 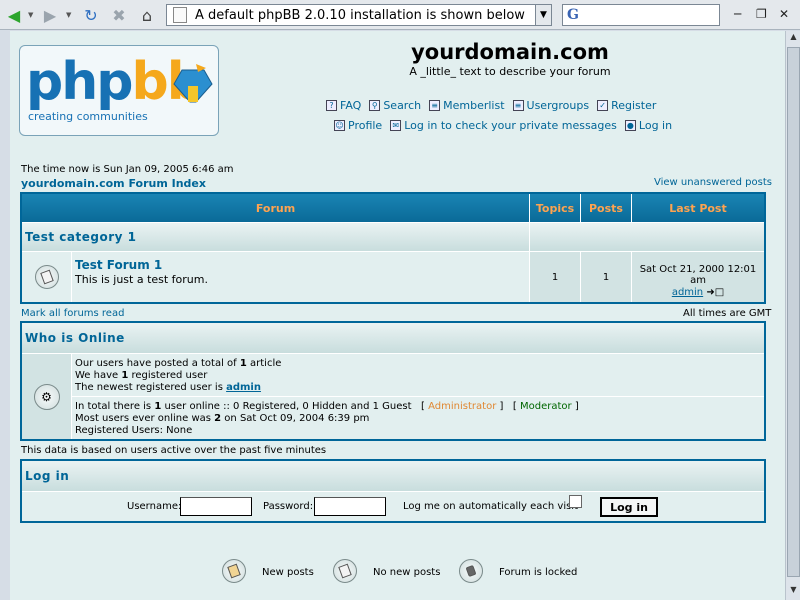 I want to click on forum-posts-count: 1, so click(x=606, y=277).